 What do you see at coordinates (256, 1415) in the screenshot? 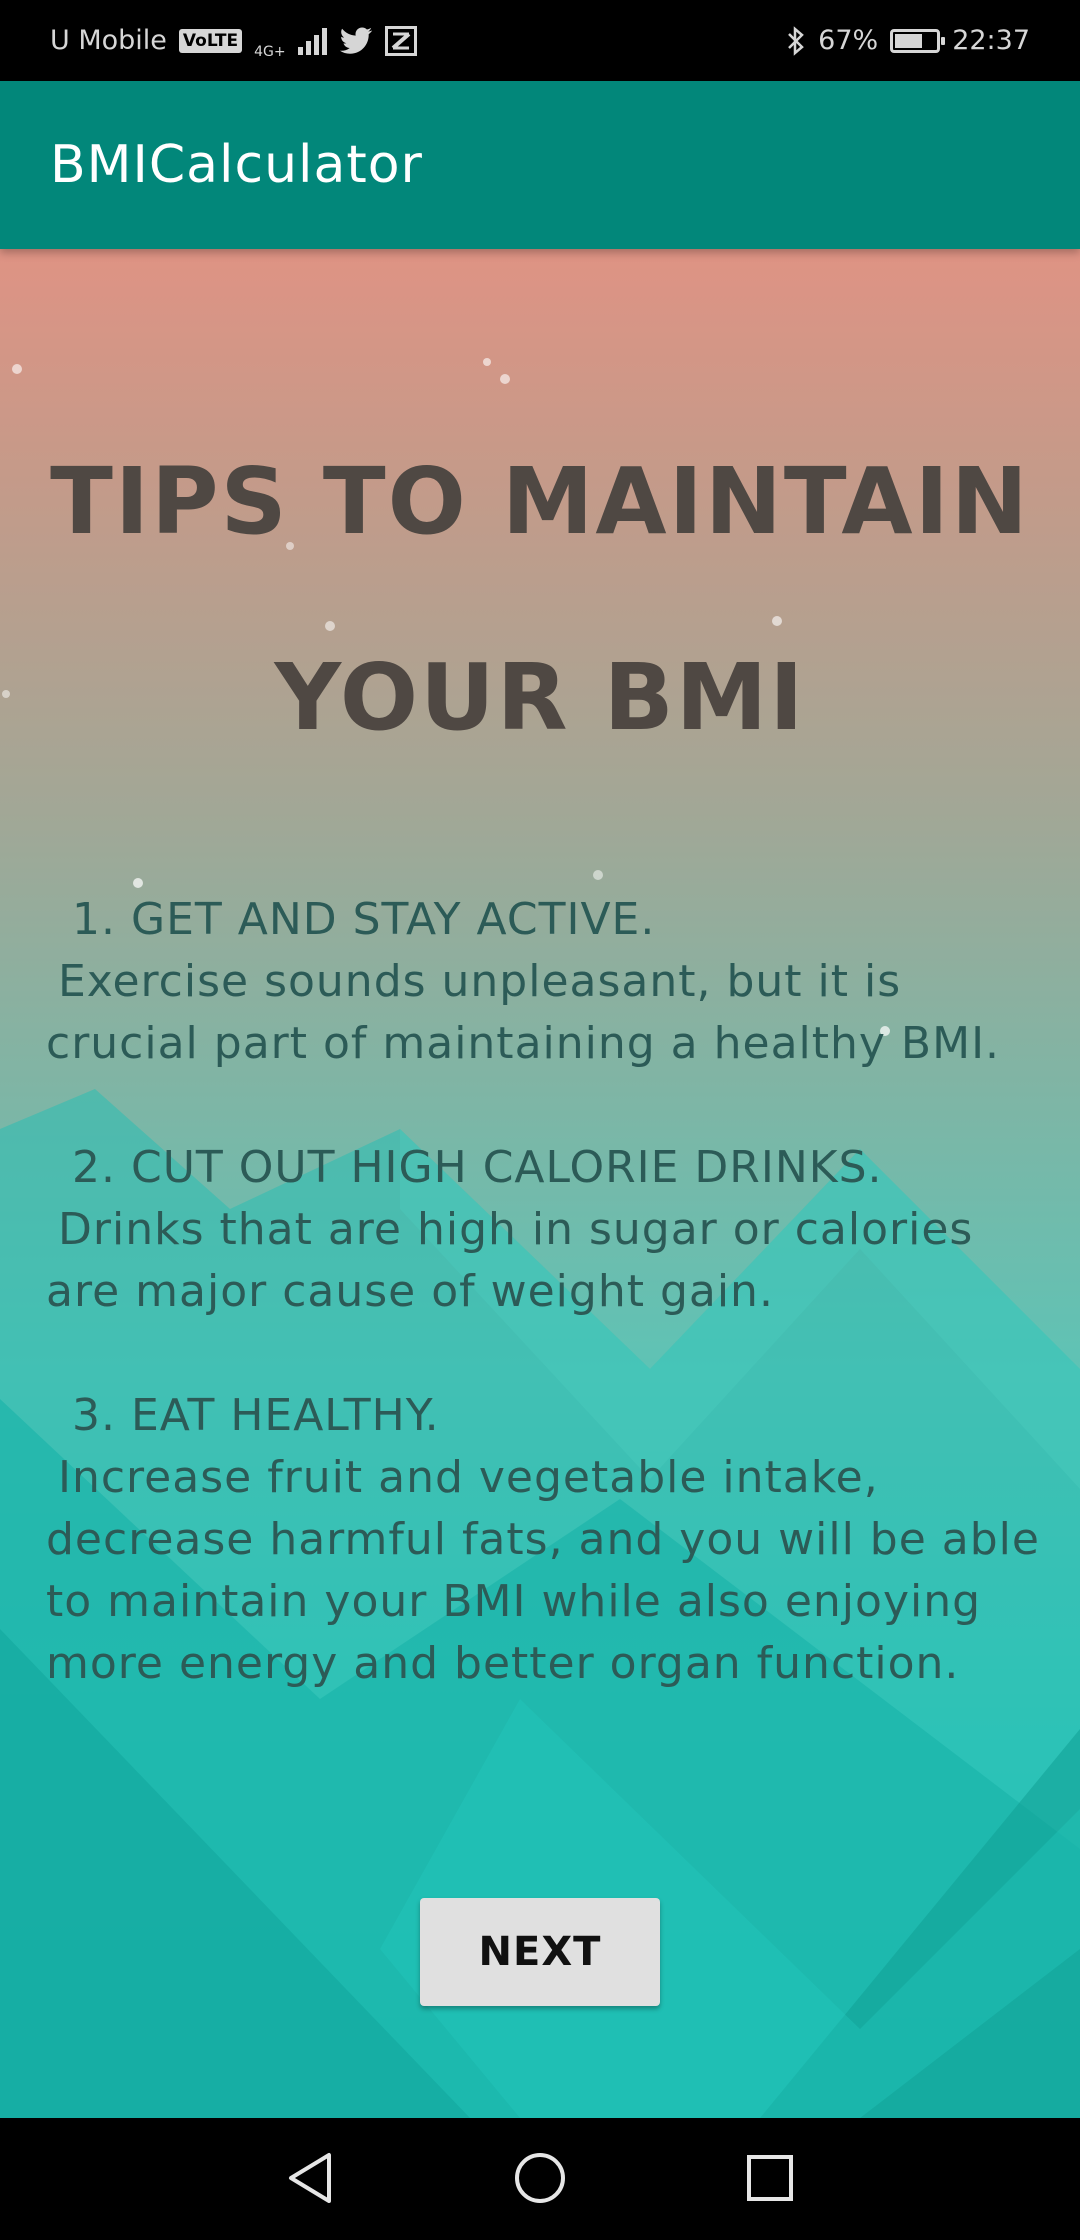
I see `tip-heading: 3. EAT HEALTHY.` at bounding box center [256, 1415].